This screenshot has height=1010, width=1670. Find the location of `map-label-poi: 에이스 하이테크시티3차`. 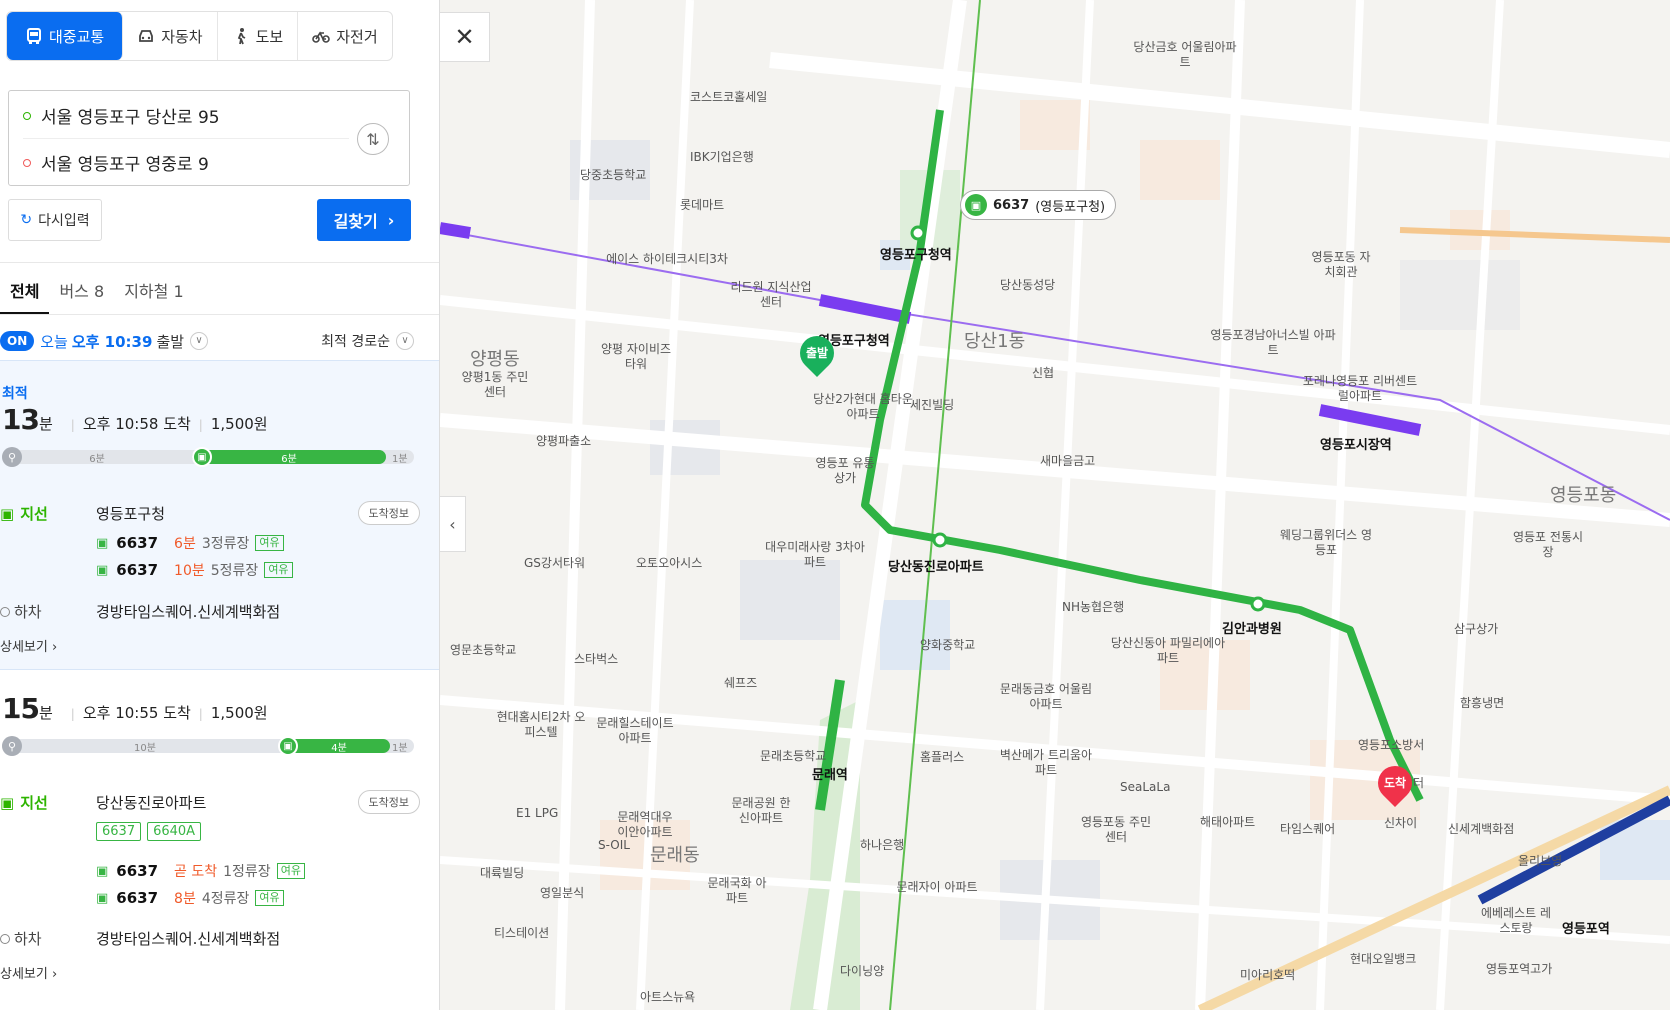

map-label-poi: 에이스 하이테크시티3차 is located at coordinates (667, 259).